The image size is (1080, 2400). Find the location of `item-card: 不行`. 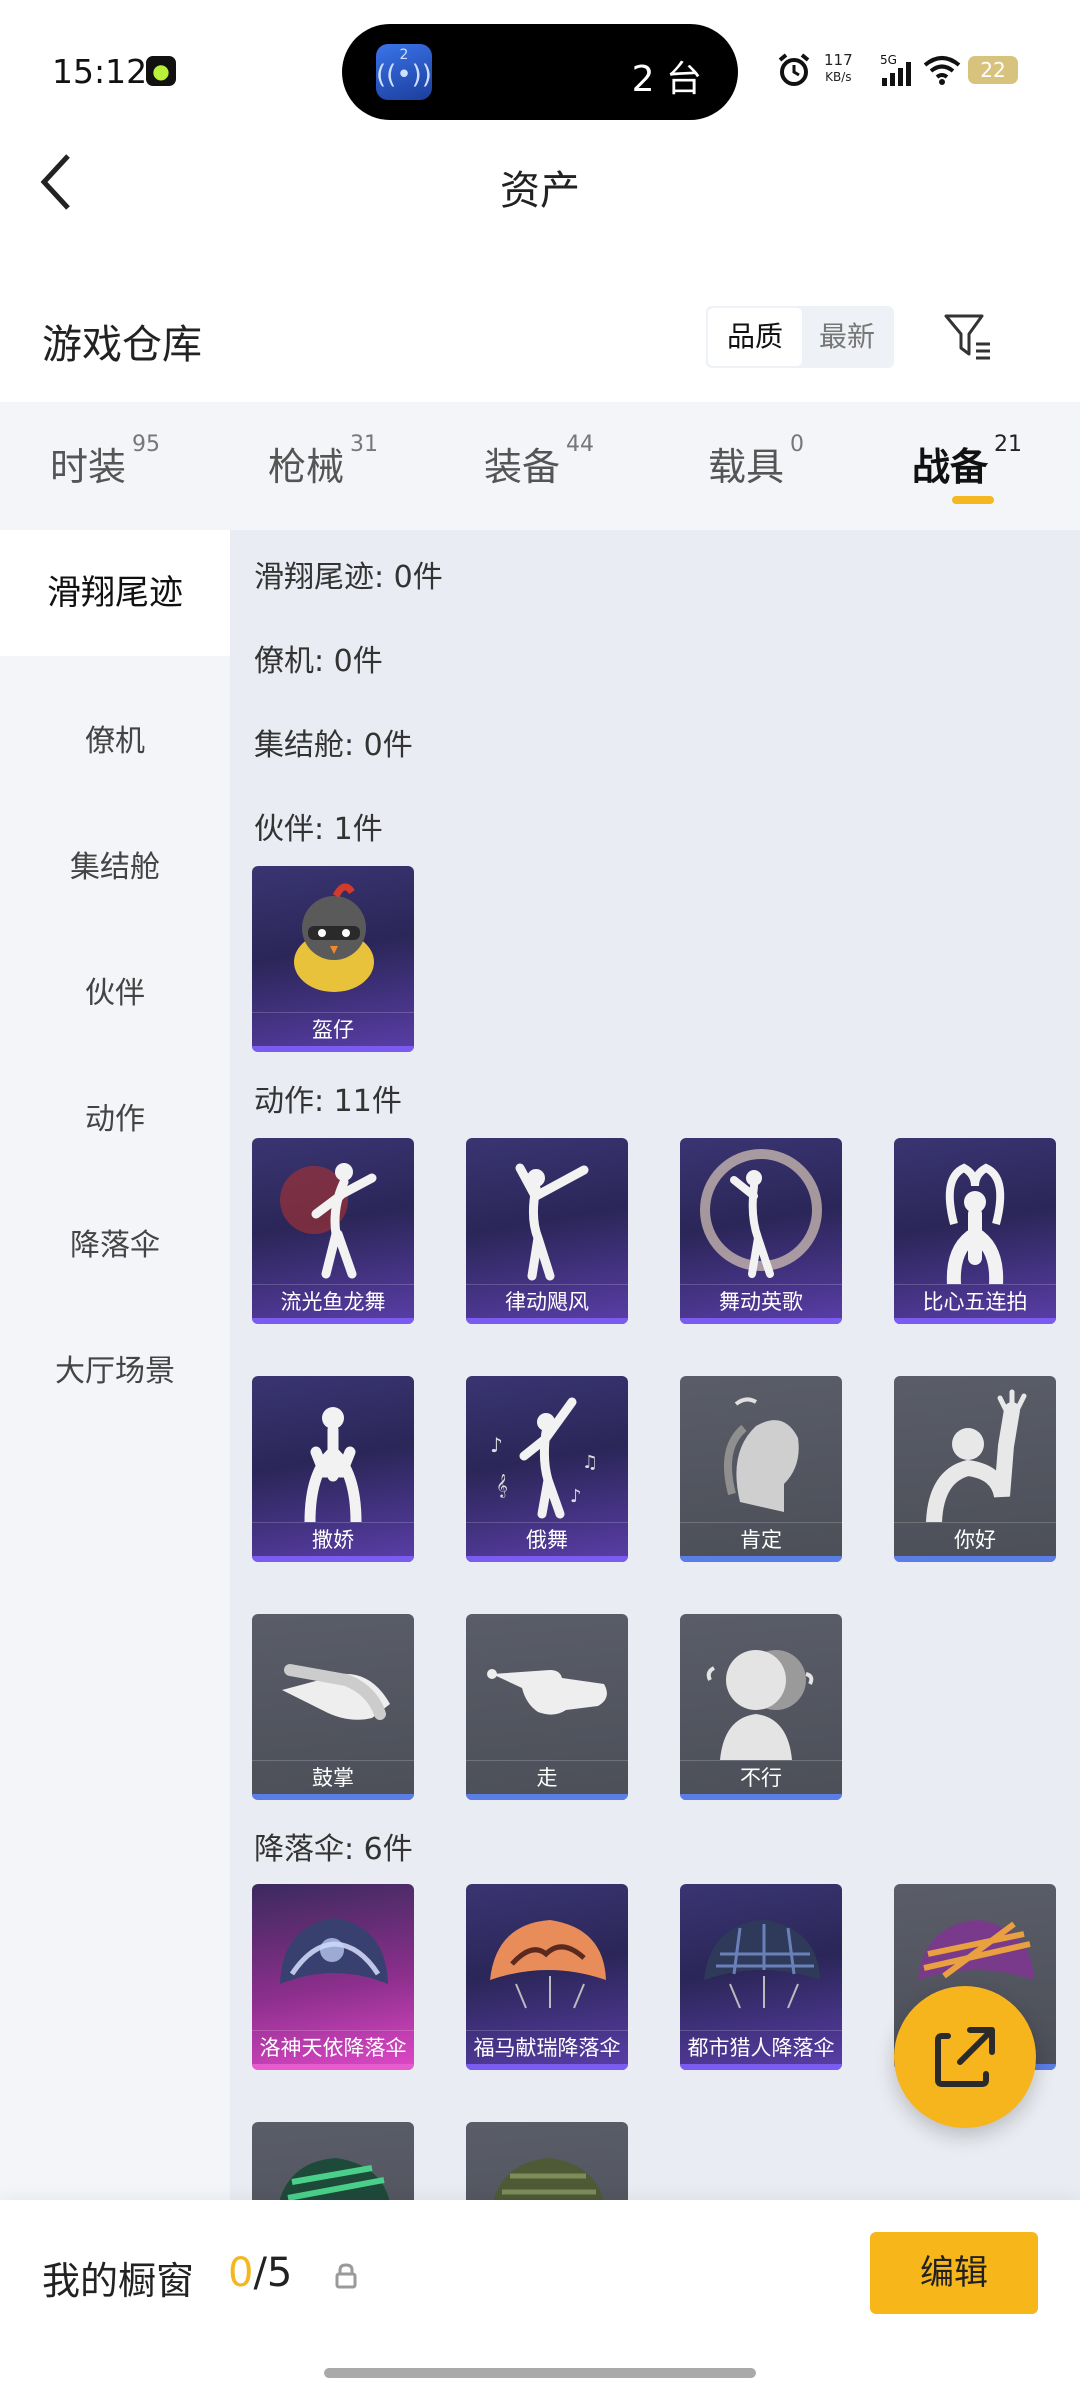

item-card: 不行 is located at coordinates (761, 1707).